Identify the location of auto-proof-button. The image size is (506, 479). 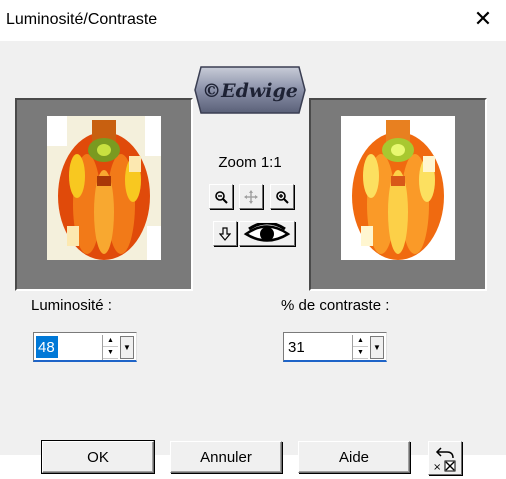
(267, 233).